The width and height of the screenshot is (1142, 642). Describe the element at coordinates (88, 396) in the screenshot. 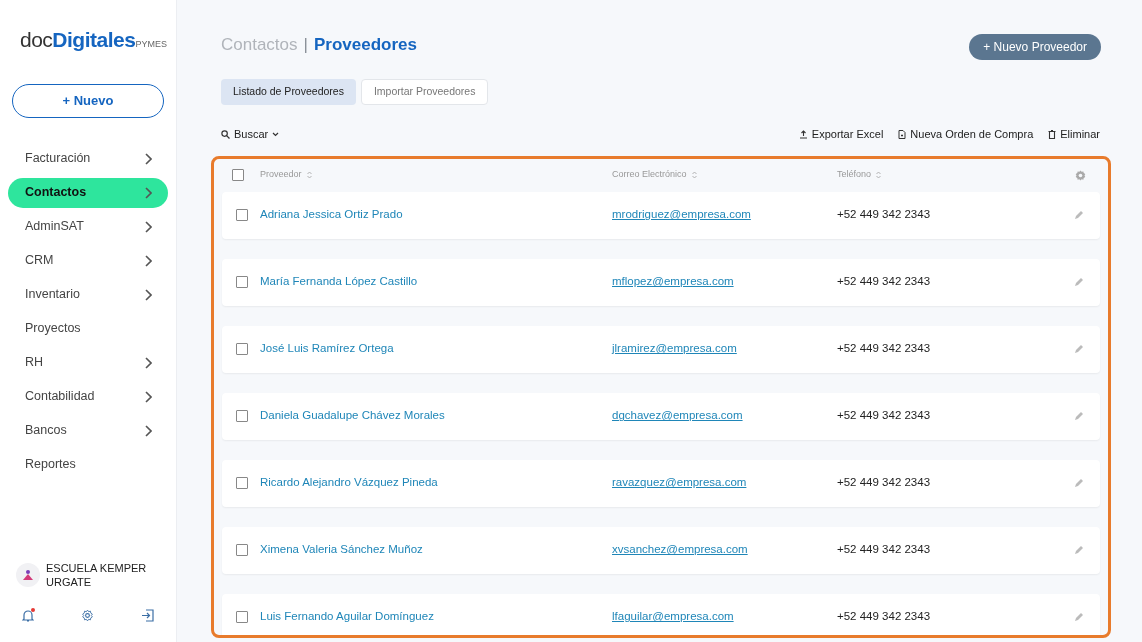

I see `nav-item: Contabilidad` at that location.